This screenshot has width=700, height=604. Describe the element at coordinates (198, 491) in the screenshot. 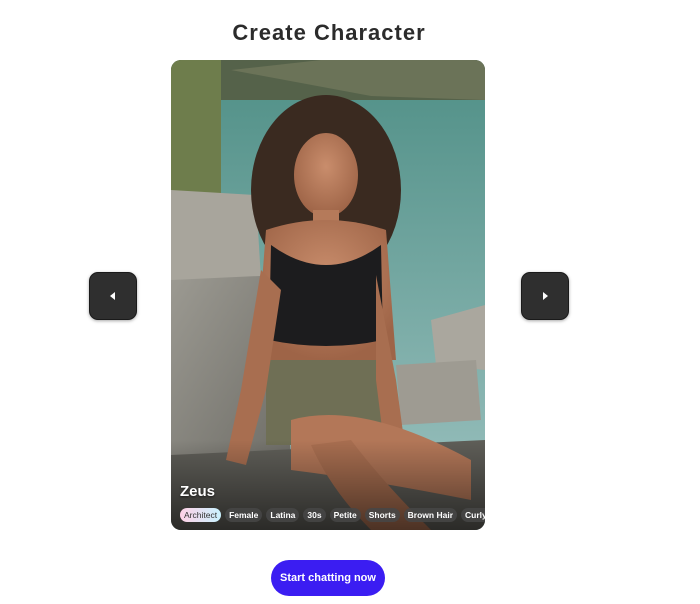

I see `character-name: Zeus` at that location.